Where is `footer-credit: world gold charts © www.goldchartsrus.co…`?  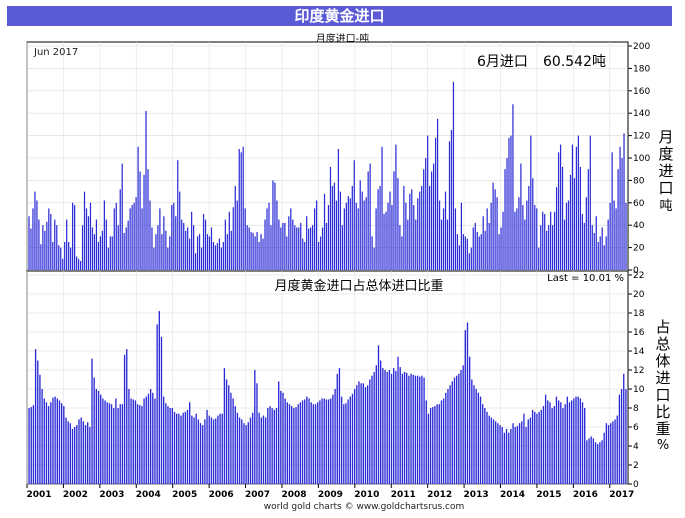 footer-credit: world gold charts © www.goldchartsrus.co… is located at coordinates (364, 507).